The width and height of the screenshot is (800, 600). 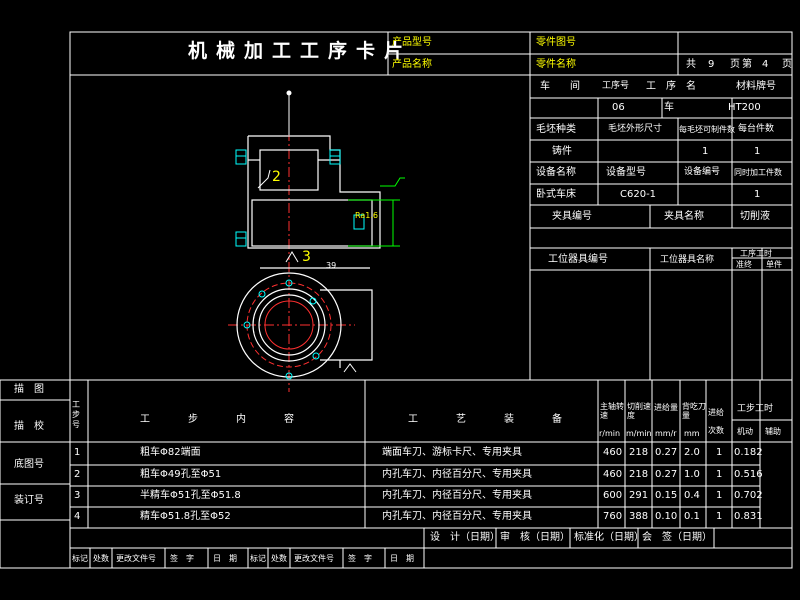 I want to click on speed-label: 主轴转速, so click(x=612, y=411).